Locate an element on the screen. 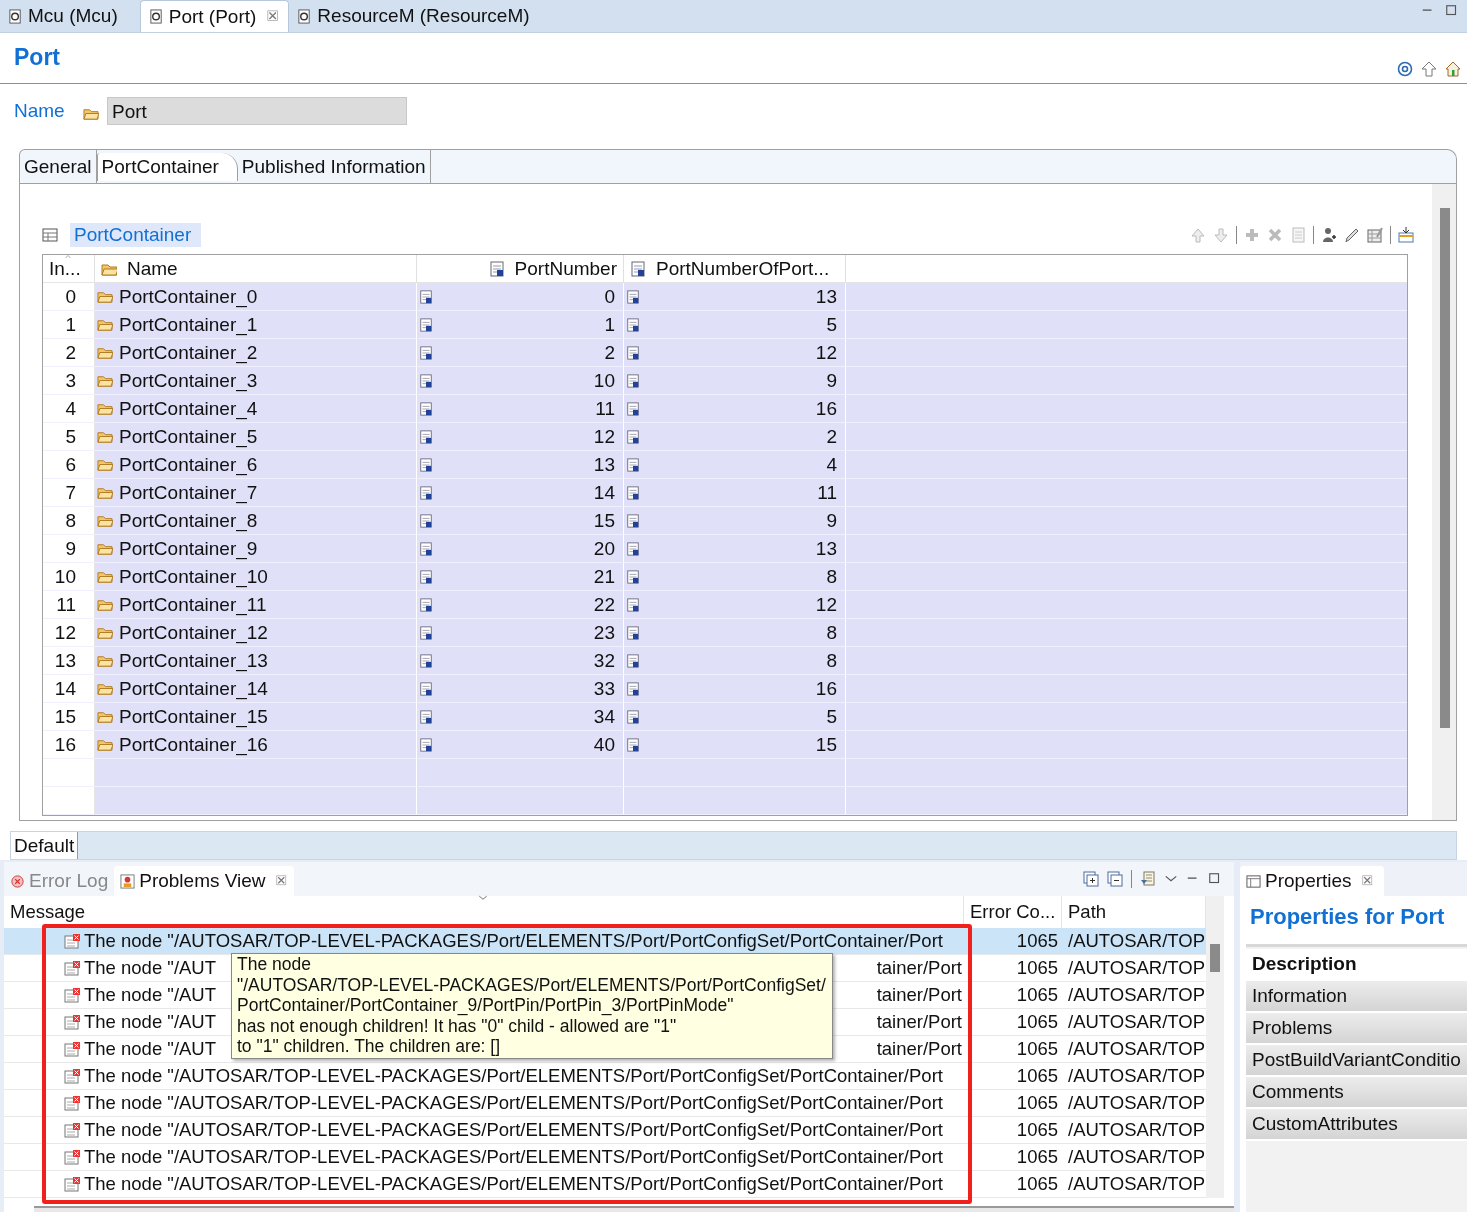 This screenshot has width=1467, height=1212. table-cell: PortContainer_9 is located at coordinates (188, 548).